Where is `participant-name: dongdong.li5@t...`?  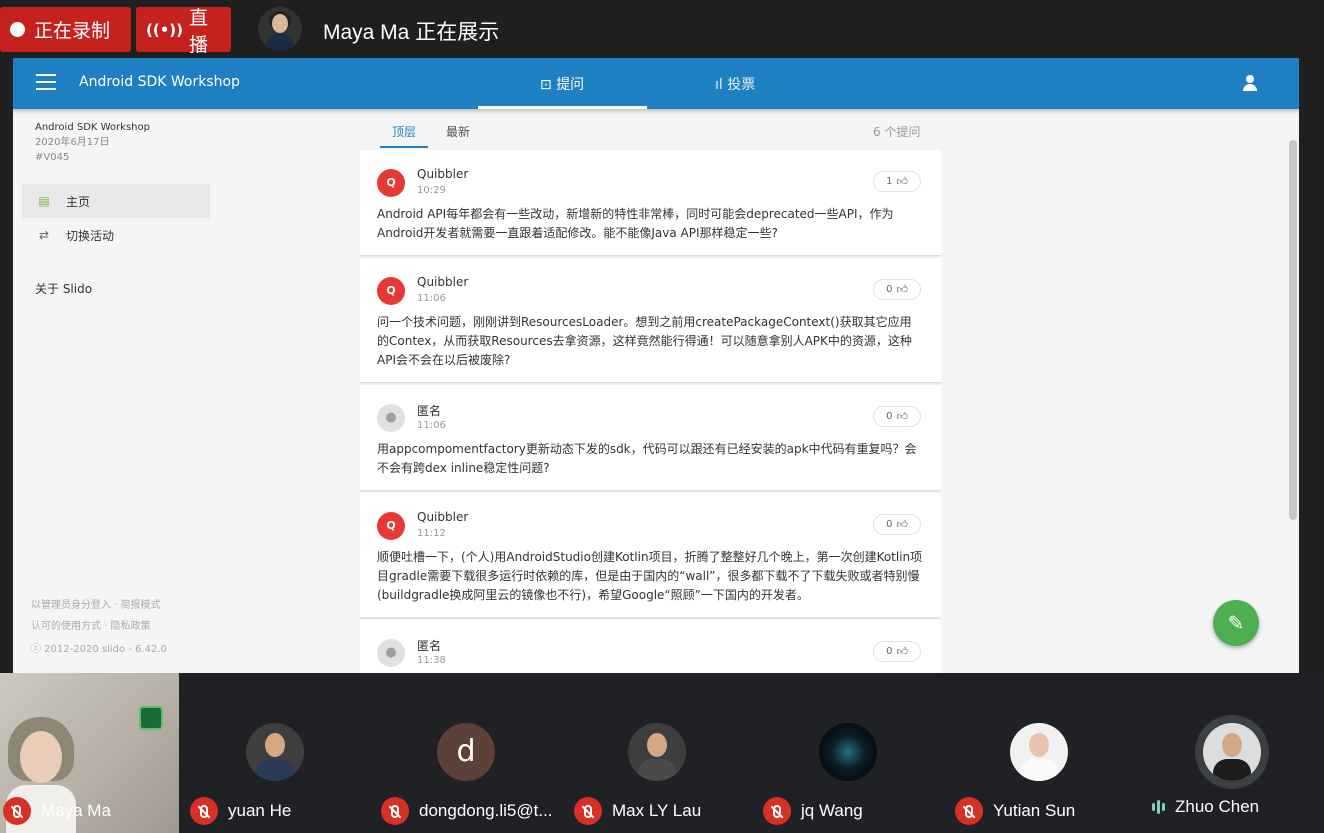 participant-name: dongdong.li5@t... is located at coordinates (486, 810).